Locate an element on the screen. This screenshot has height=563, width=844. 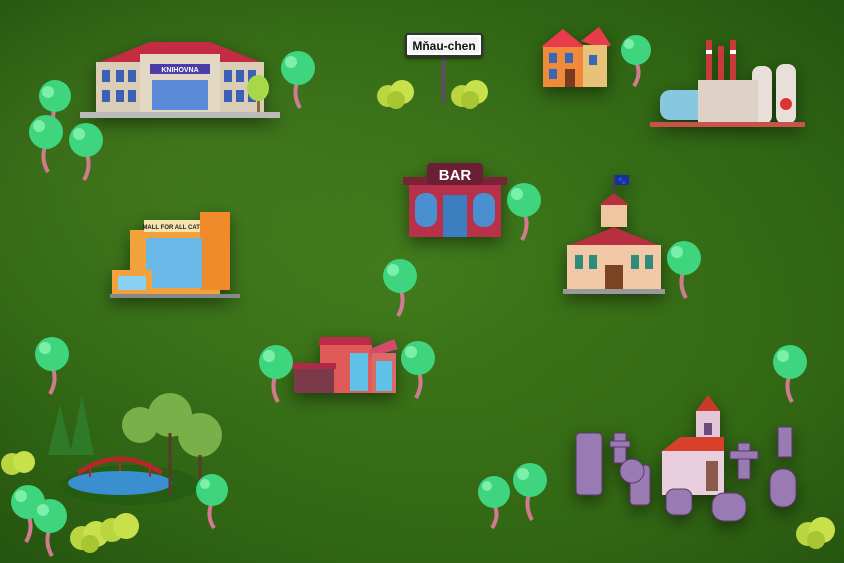
town-name-sign: Mňau-chen is located at coordinates (444, 45).